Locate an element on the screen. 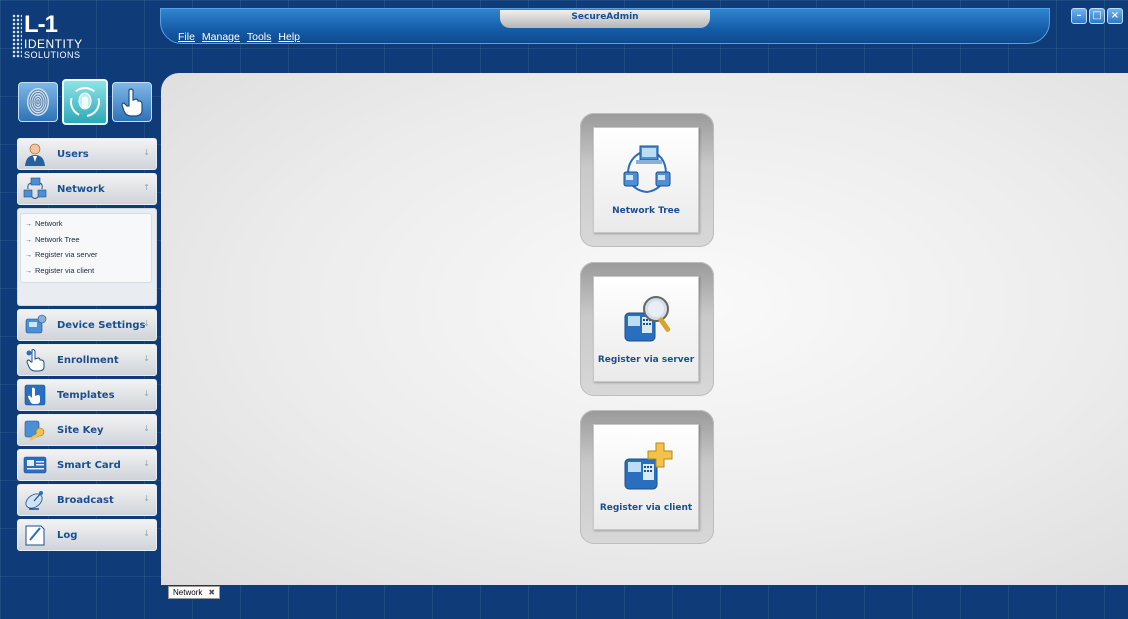 The height and width of the screenshot is (619, 1128). enrollment-hand-icon is located at coordinates (35, 360).